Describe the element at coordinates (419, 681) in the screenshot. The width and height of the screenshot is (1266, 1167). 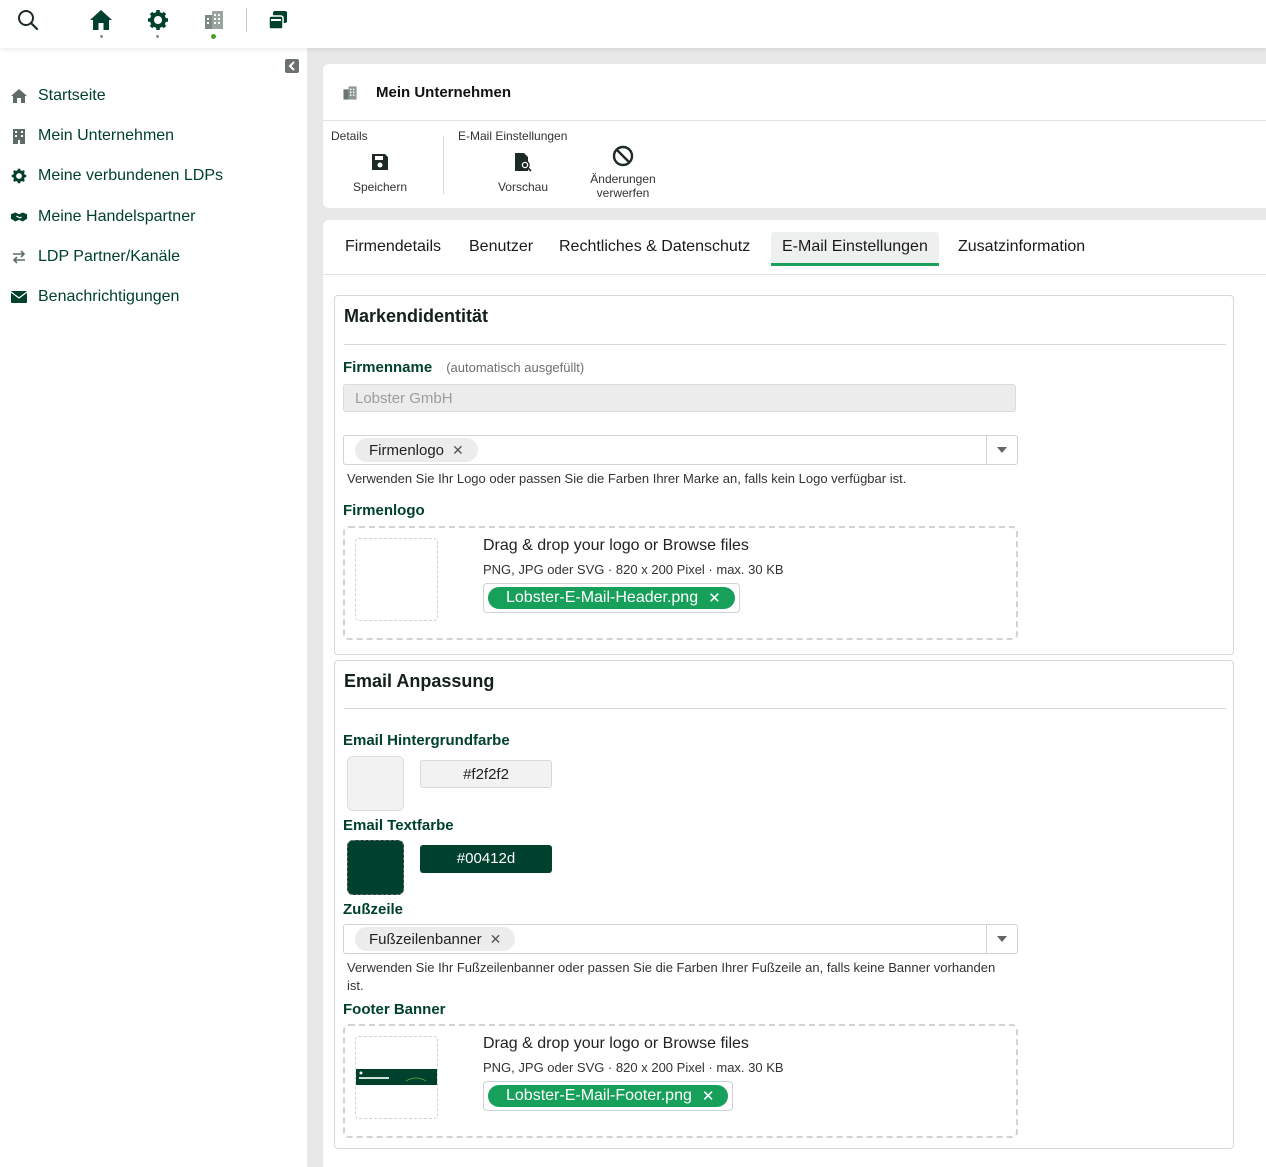
I see `section-title: Email Anpassung` at that location.